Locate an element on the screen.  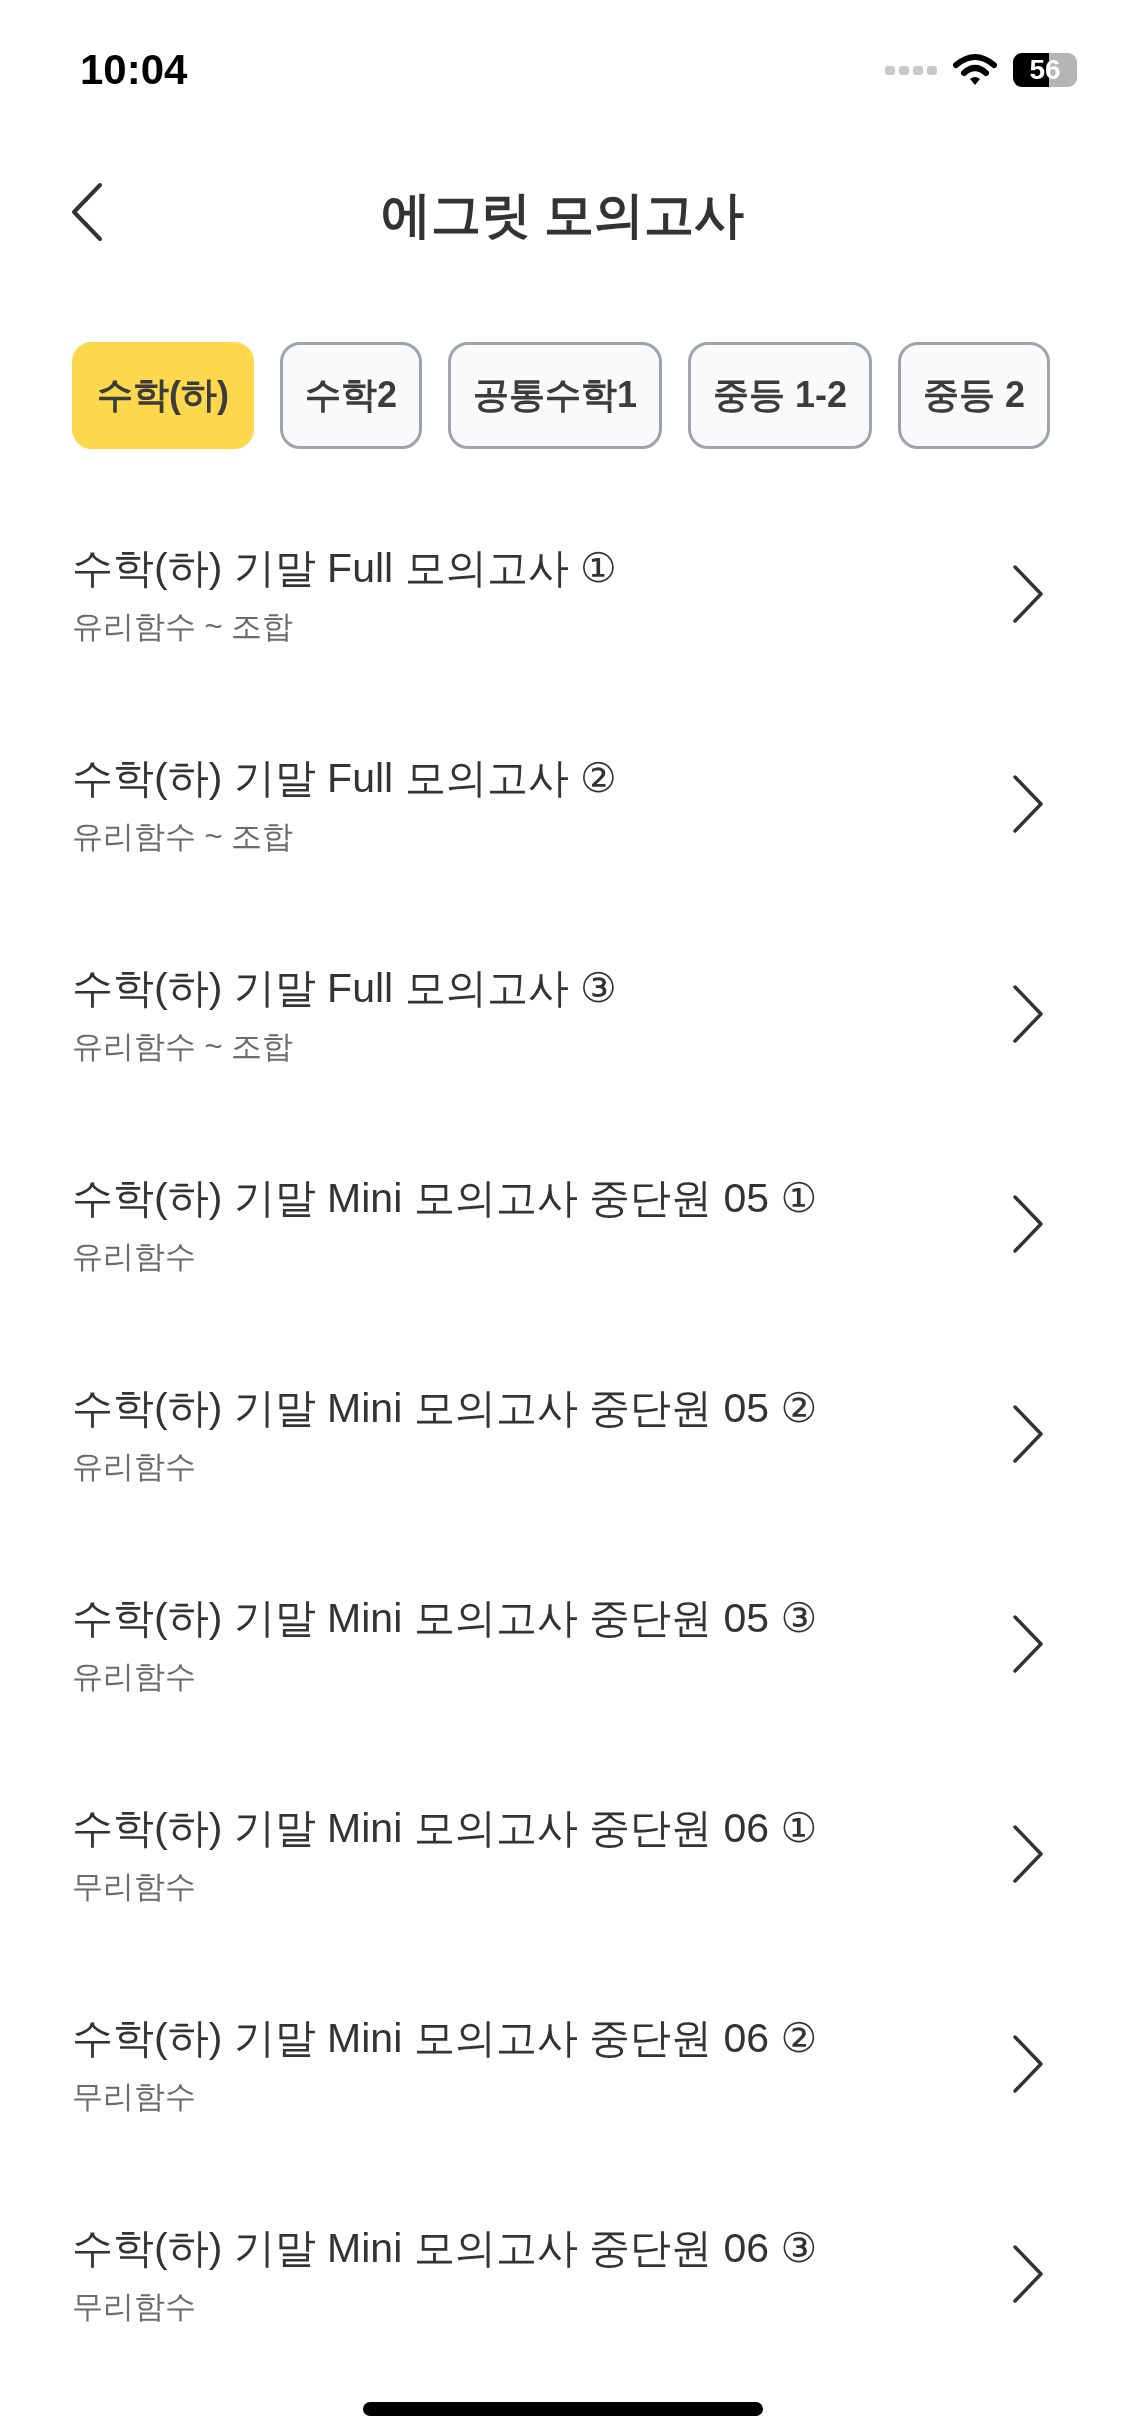
category-tab: 수학(하) is located at coordinates (163, 395).